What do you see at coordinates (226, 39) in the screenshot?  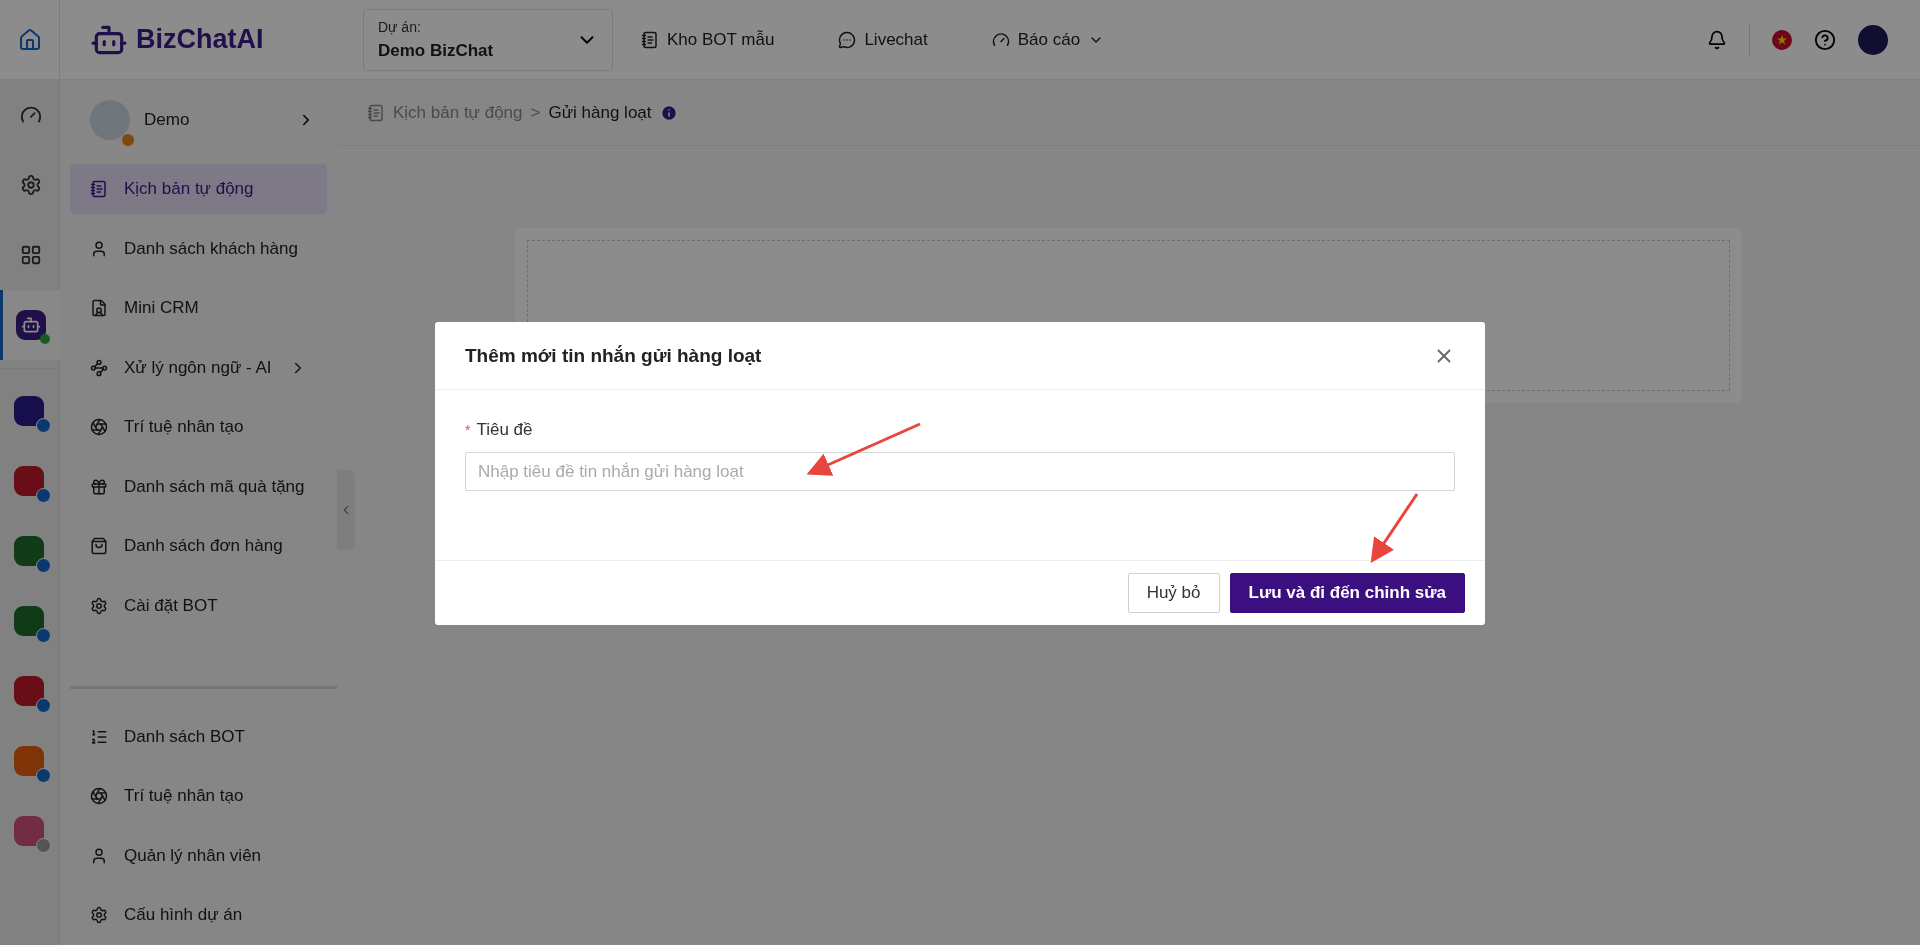 I see `logo: BizChatAI` at bounding box center [226, 39].